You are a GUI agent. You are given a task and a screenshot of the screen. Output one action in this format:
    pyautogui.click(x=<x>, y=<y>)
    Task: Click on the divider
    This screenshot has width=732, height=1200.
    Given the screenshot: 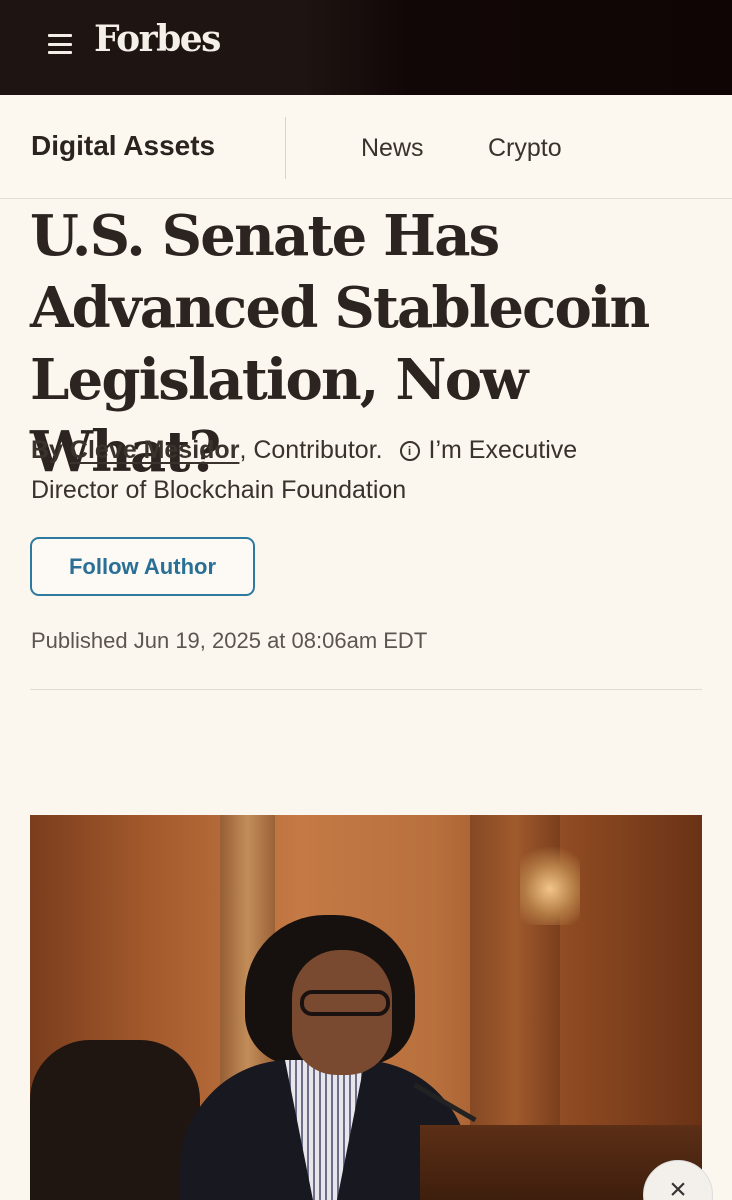 What is the action you would take?
    pyautogui.click(x=366, y=689)
    